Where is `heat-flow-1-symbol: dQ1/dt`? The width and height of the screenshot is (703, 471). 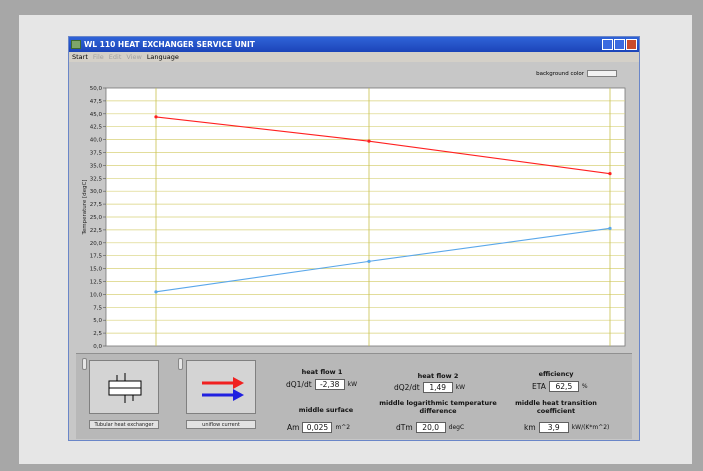
heat-flow-1-symbol: dQ1/dt is located at coordinates (299, 384).